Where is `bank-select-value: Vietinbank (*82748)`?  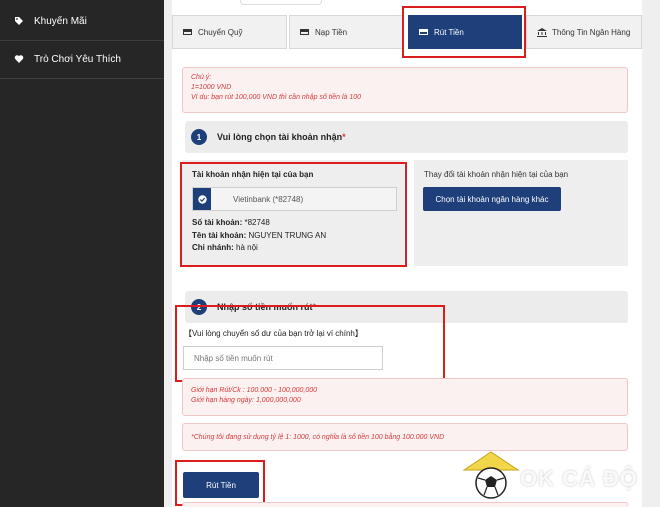 bank-select-value: Vietinbank (*82748) is located at coordinates (268, 199).